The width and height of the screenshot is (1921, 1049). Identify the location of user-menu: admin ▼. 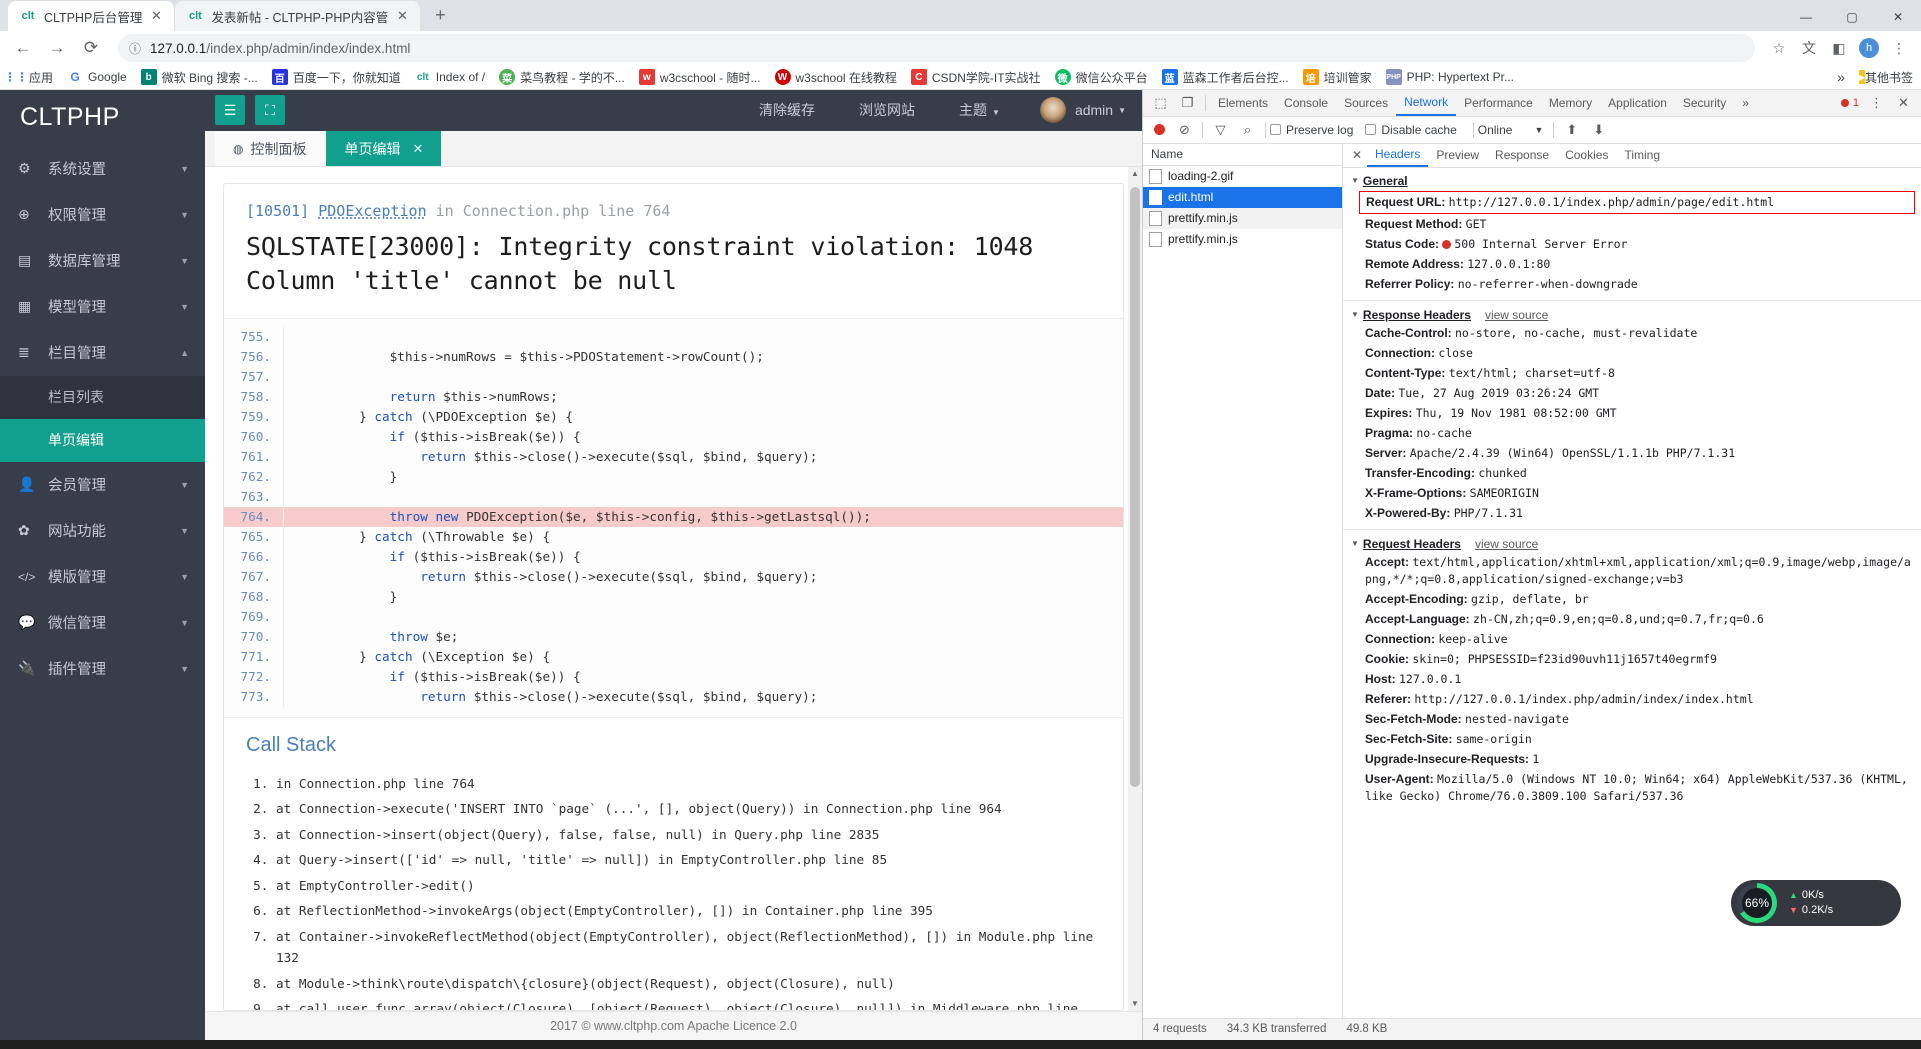
(1082, 110).